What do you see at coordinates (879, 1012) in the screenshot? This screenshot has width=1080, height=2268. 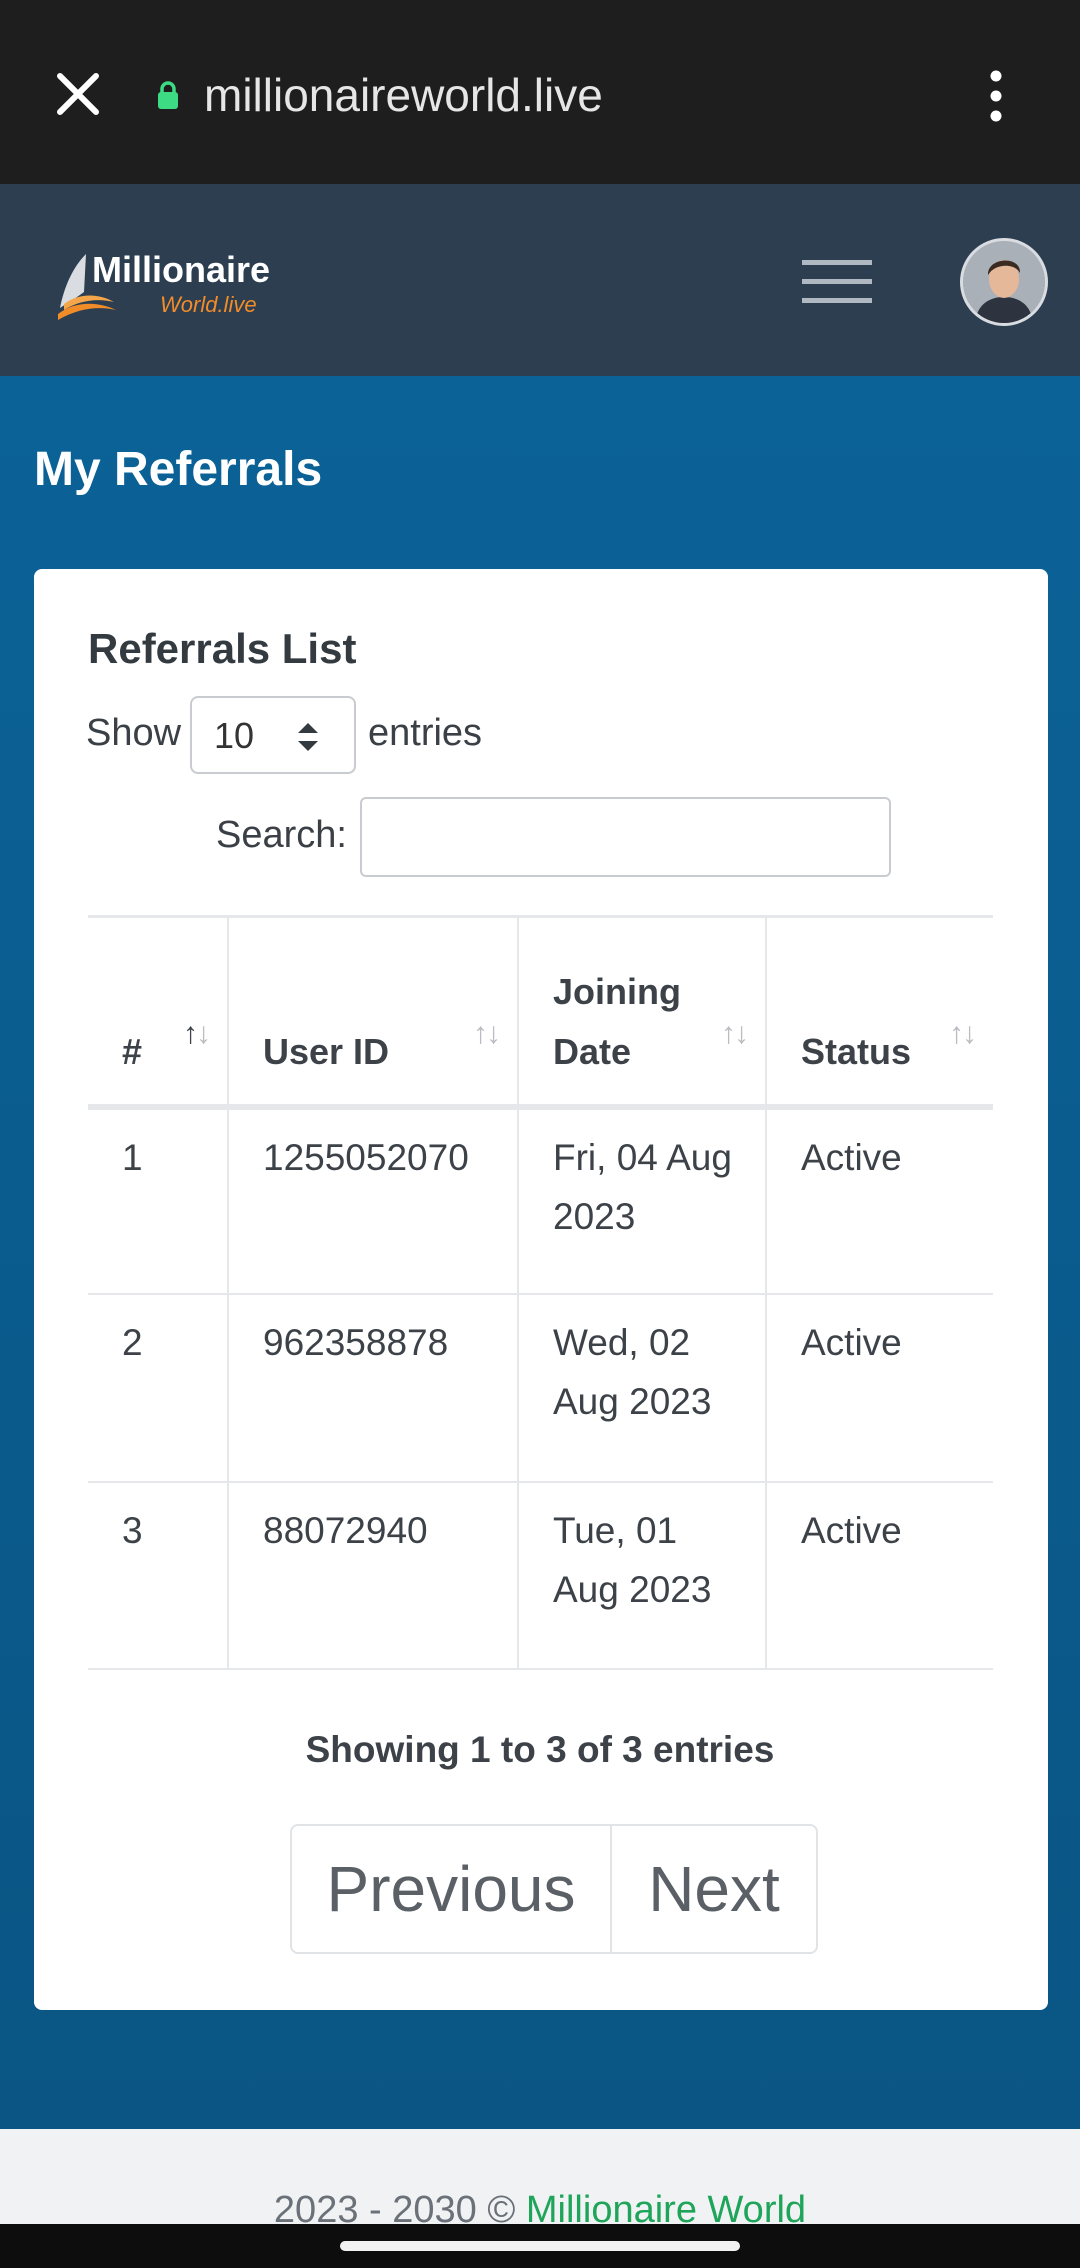 I see `column-header-status: Status ↑↓` at bounding box center [879, 1012].